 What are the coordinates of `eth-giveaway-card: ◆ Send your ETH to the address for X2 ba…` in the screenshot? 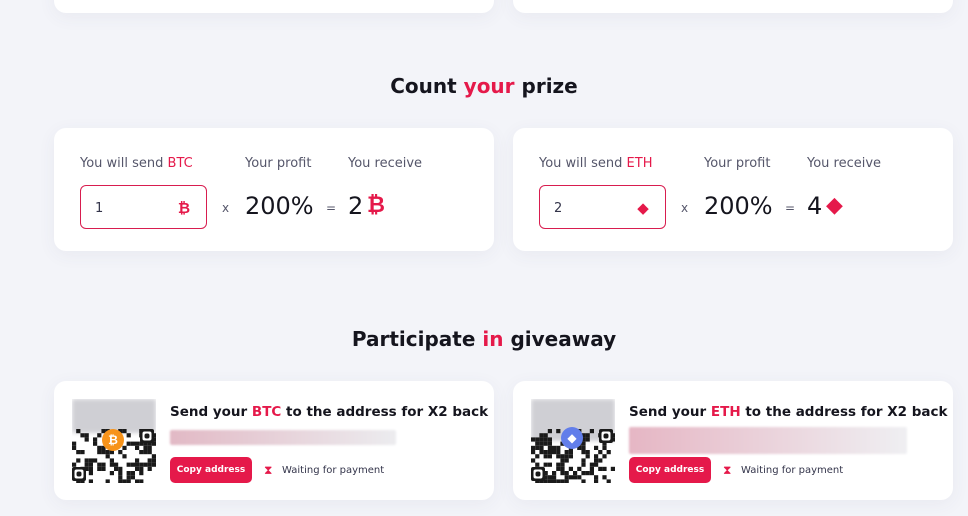 It's located at (733, 440).